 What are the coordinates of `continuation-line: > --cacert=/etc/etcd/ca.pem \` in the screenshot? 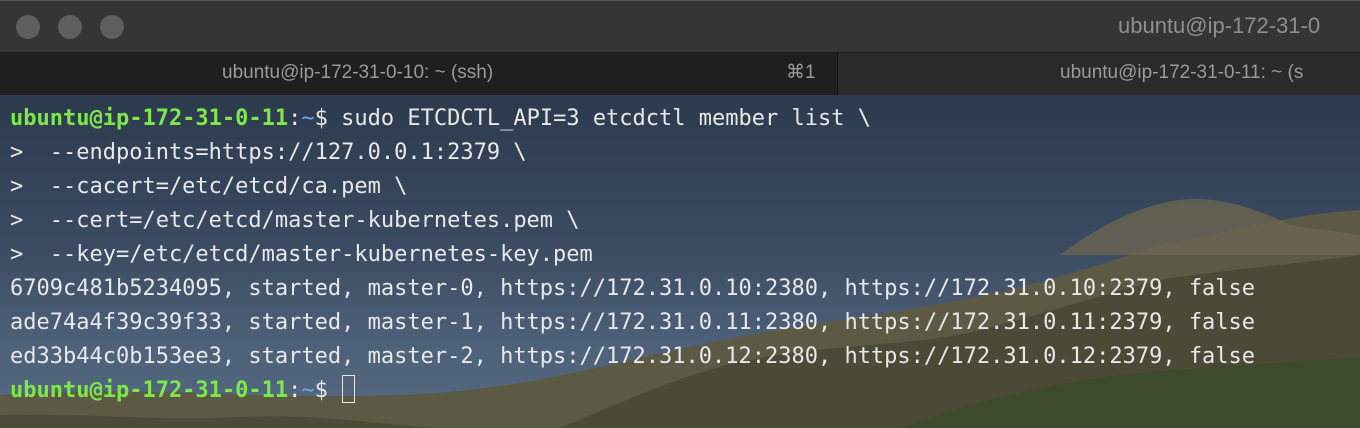 It's located at (209, 186).